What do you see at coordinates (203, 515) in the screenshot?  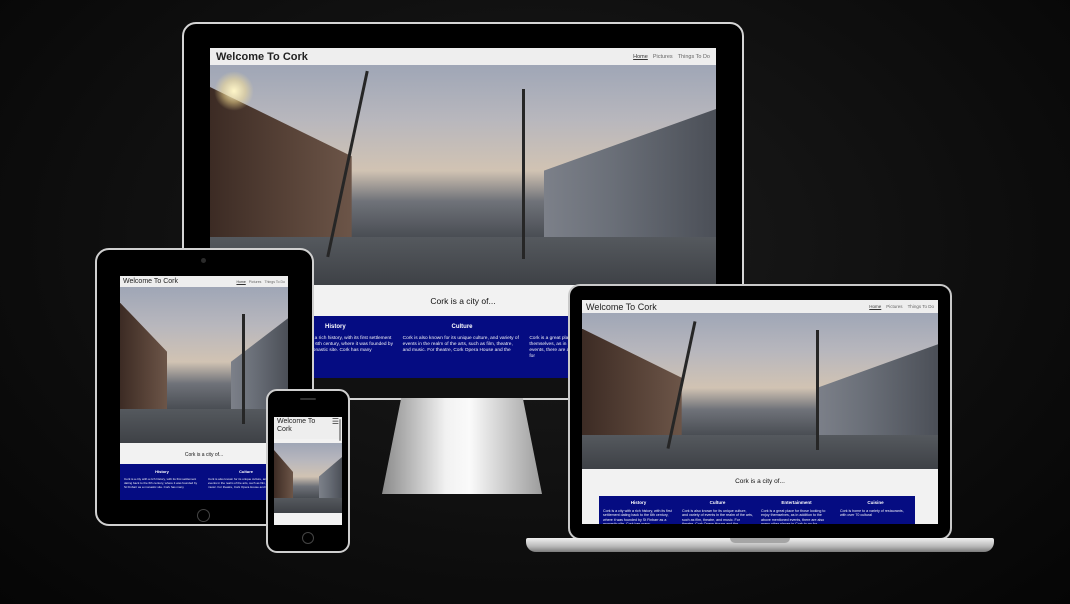 I see `tablet-home-button` at bounding box center [203, 515].